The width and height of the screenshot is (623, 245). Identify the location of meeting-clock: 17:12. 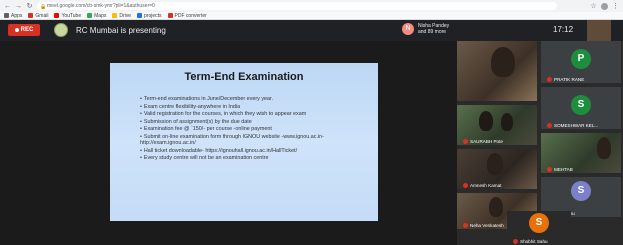
(563, 29).